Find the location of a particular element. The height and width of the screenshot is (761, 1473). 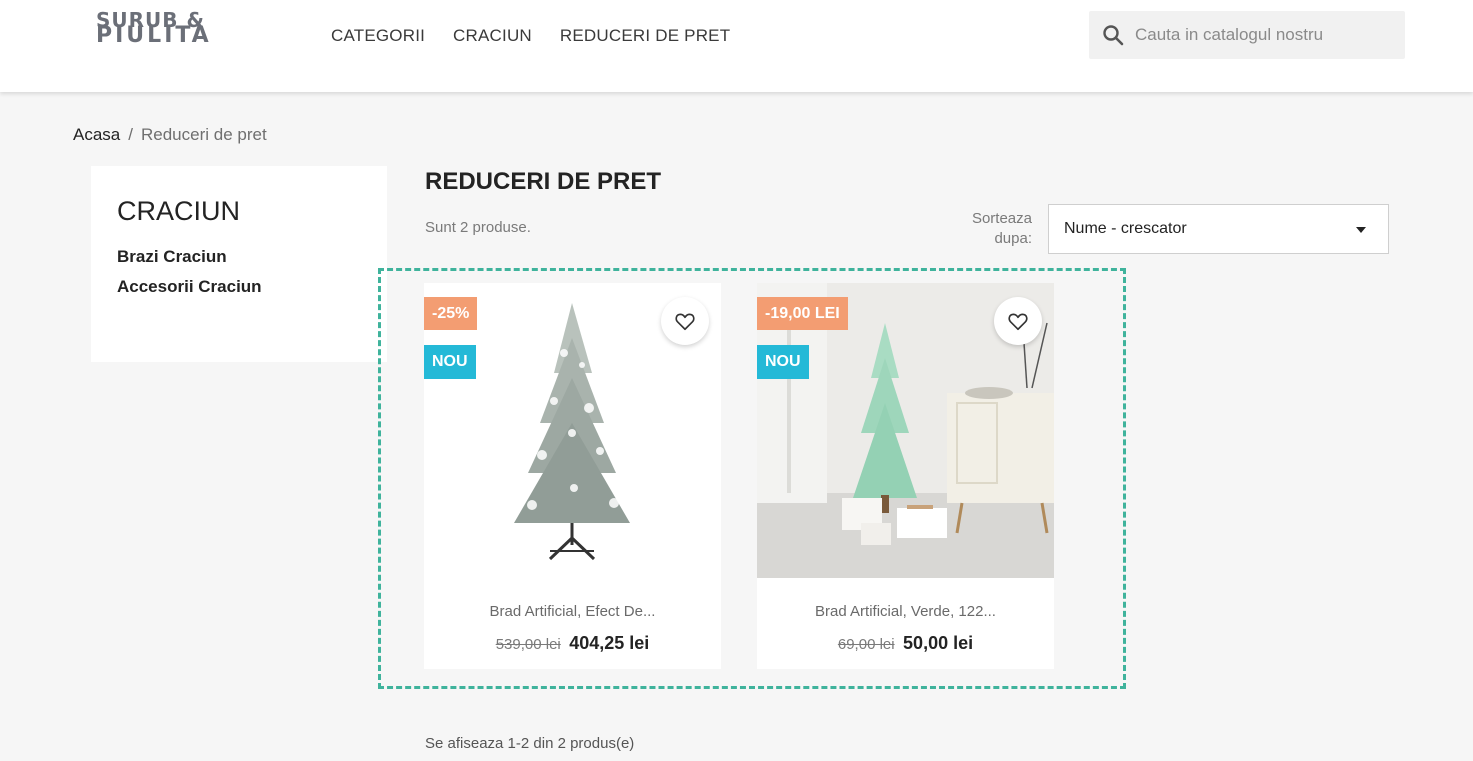

nav-item-reduceri: REDUCERI DE PRET is located at coordinates (645, 36).